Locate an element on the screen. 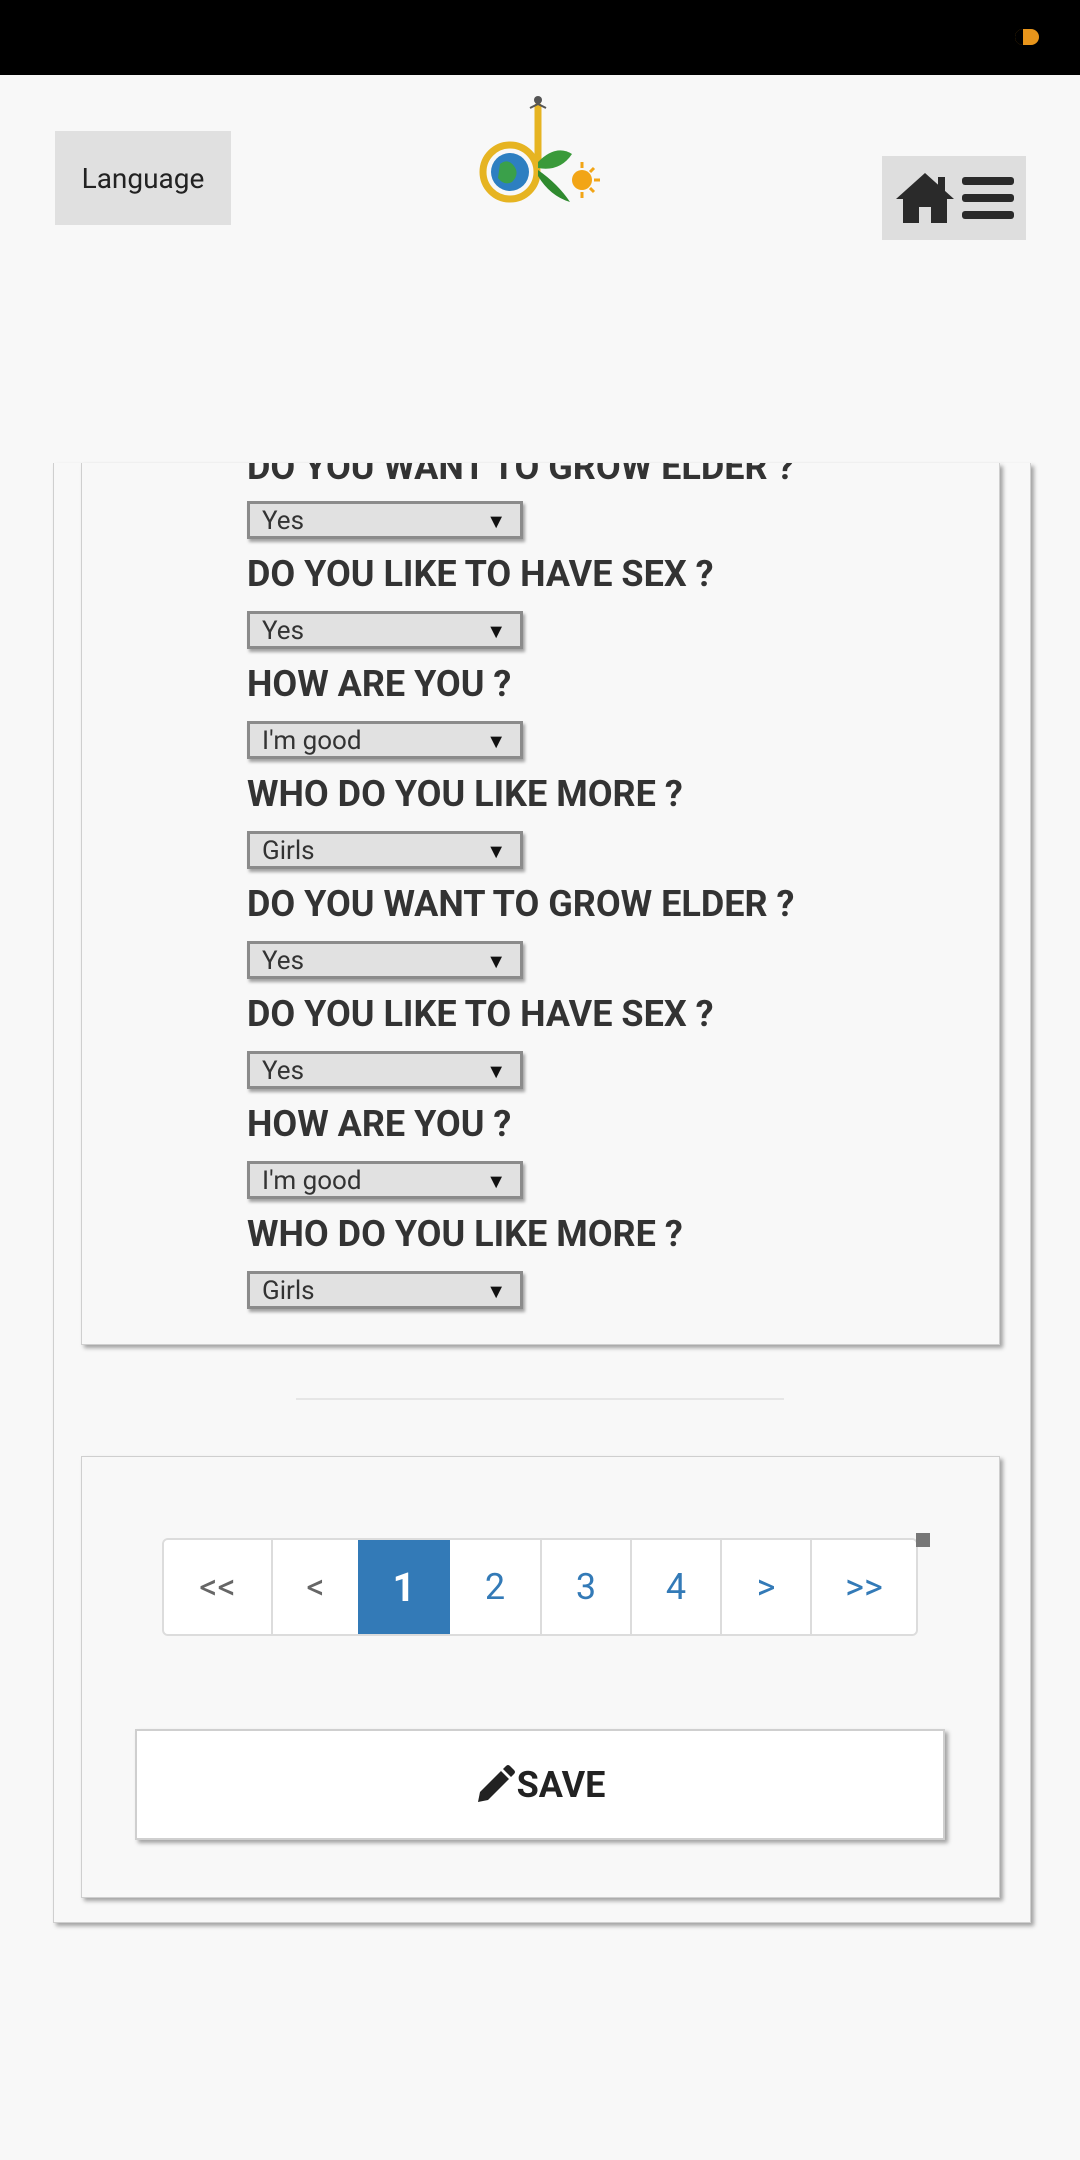  page-prev-button: < is located at coordinates (314, 1587).